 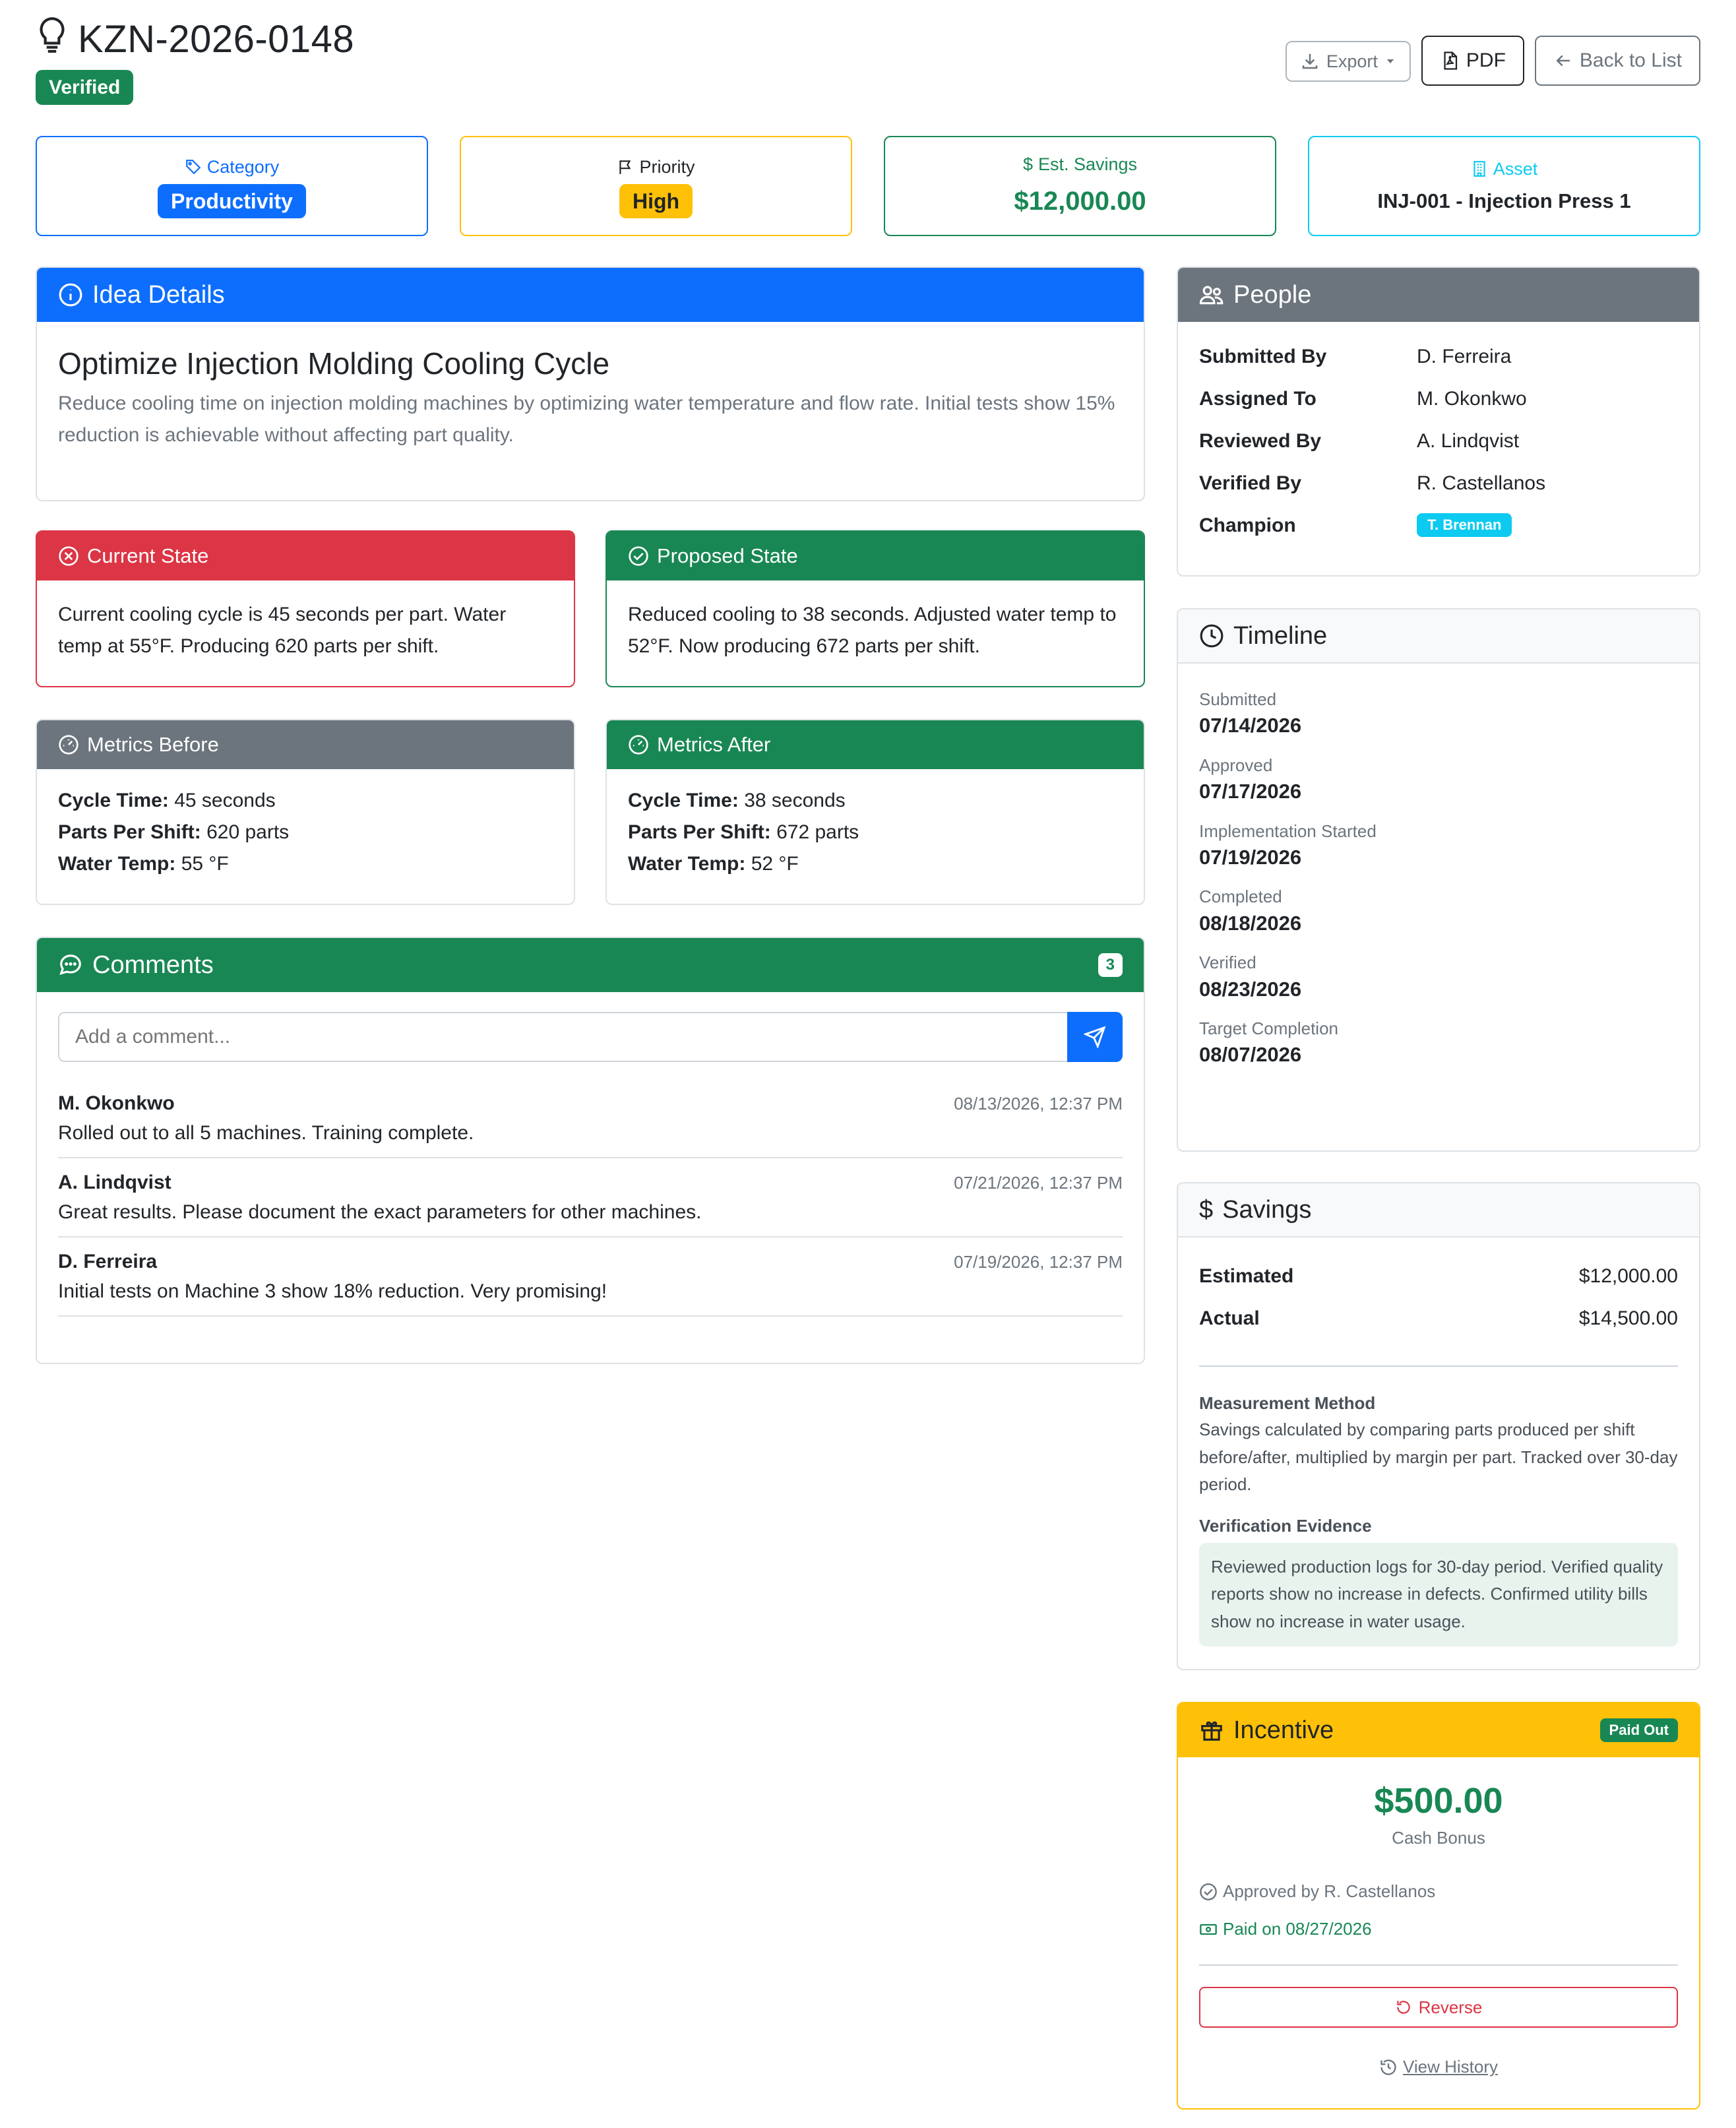 I want to click on people-row-assigned-to: Assigned To M. Okonkwo, so click(x=1363, y=398).